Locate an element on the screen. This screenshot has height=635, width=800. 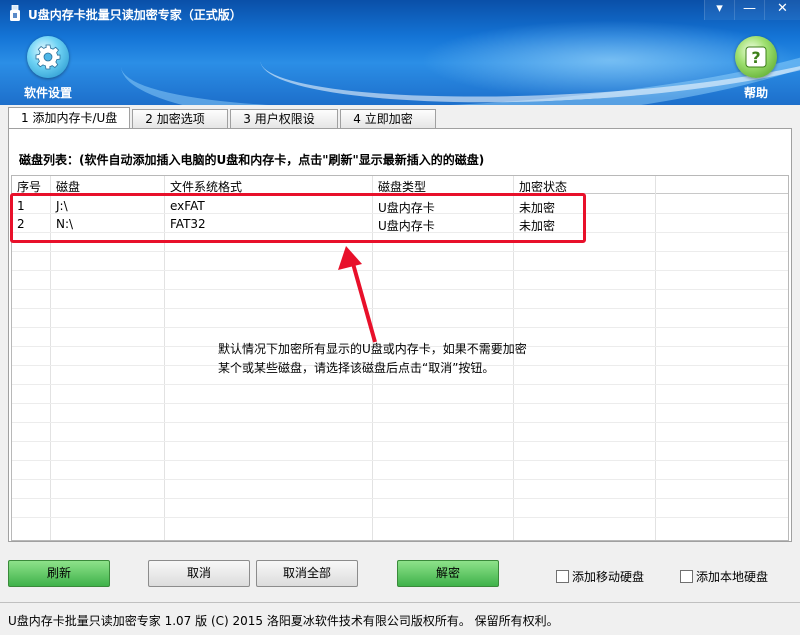
annotation-line-1: 默认情况下加密所有显示的U盘或内存卡，如果不需要加密 is located at coordinates (372, 349).